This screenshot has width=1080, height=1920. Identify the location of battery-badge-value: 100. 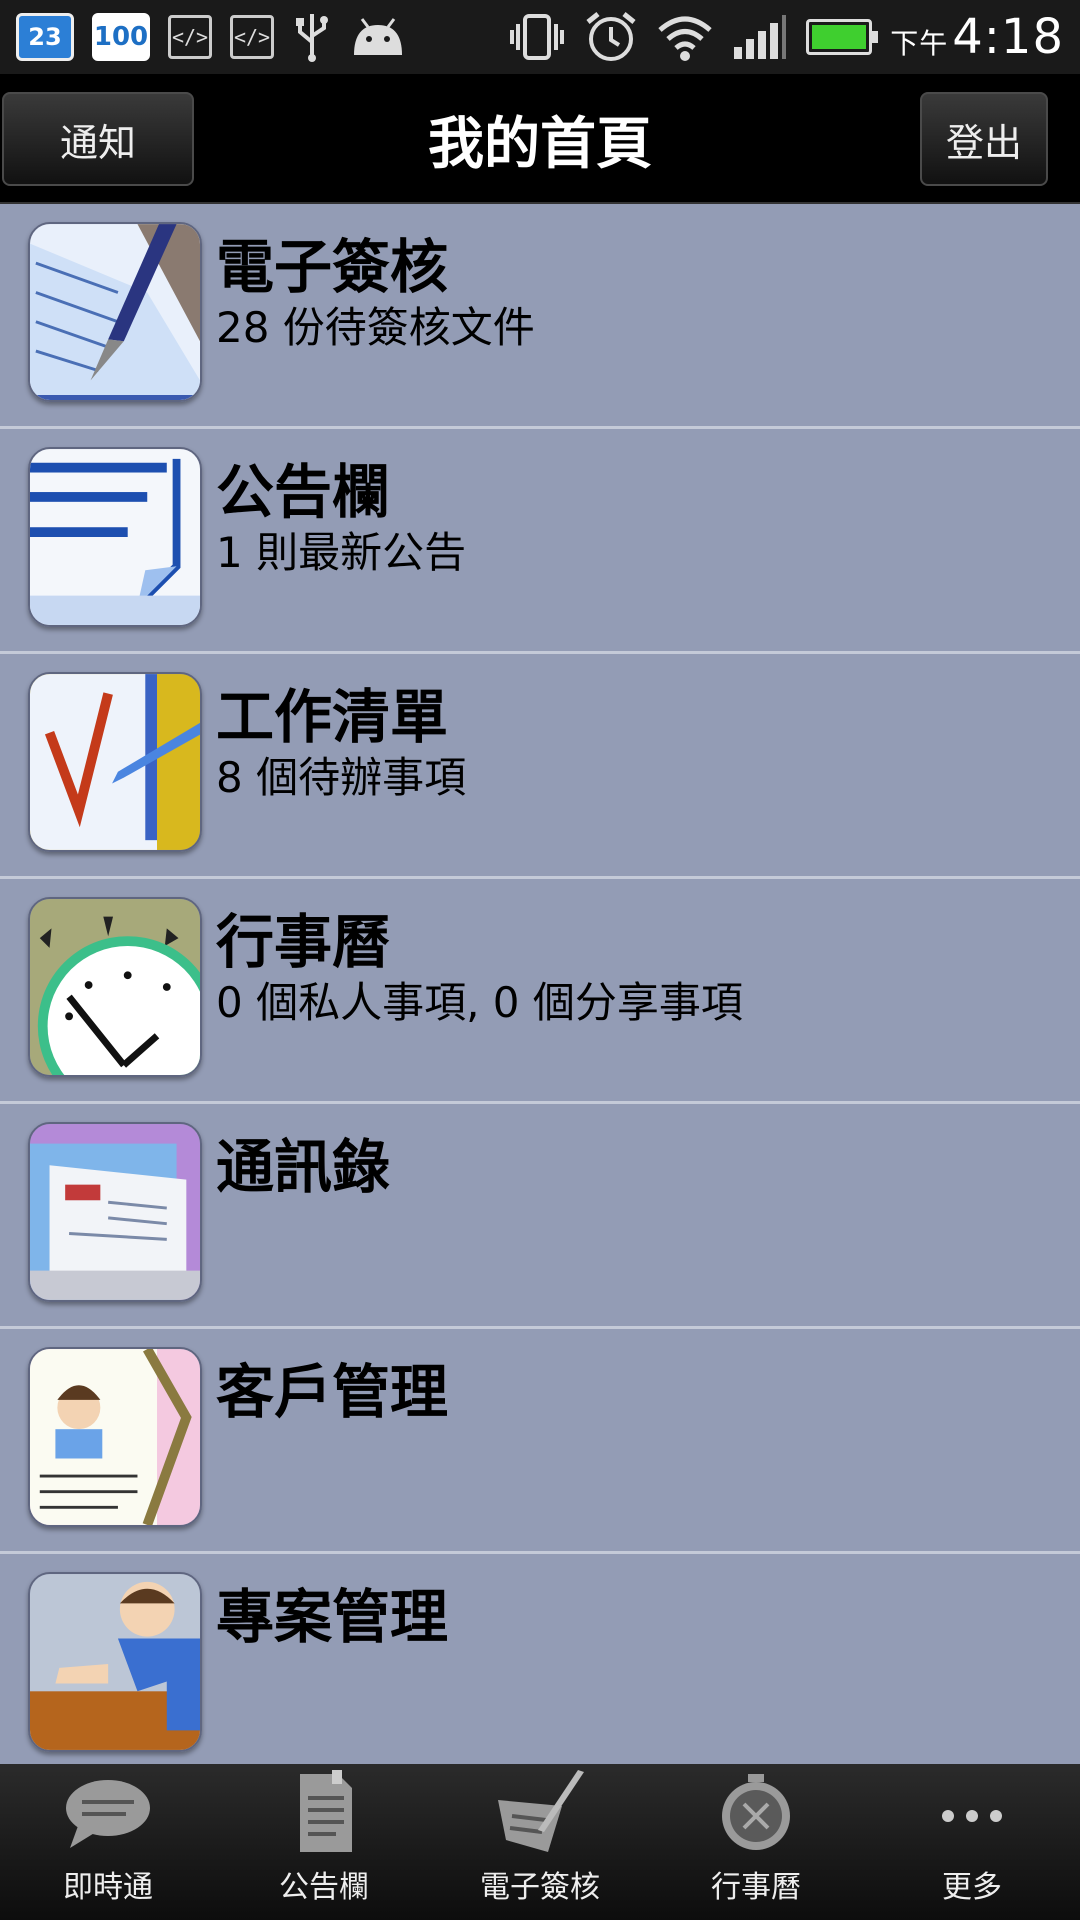
(121, 37).